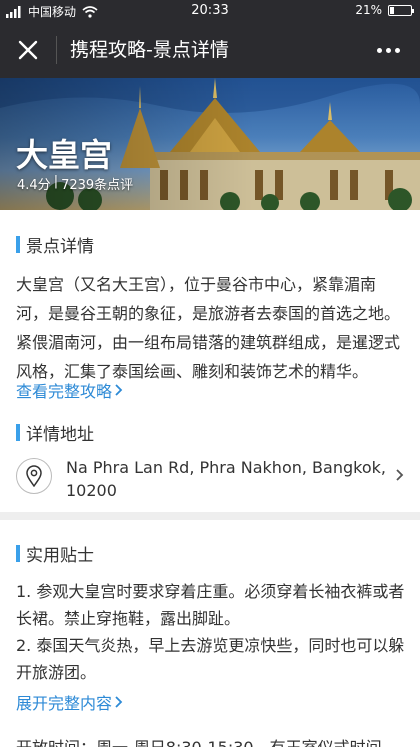  What do you see at coordinates (64, 391) in the screenshot?
I see `view-full-guide-label: 查看完整攻略` at bounding box center [64, 391].